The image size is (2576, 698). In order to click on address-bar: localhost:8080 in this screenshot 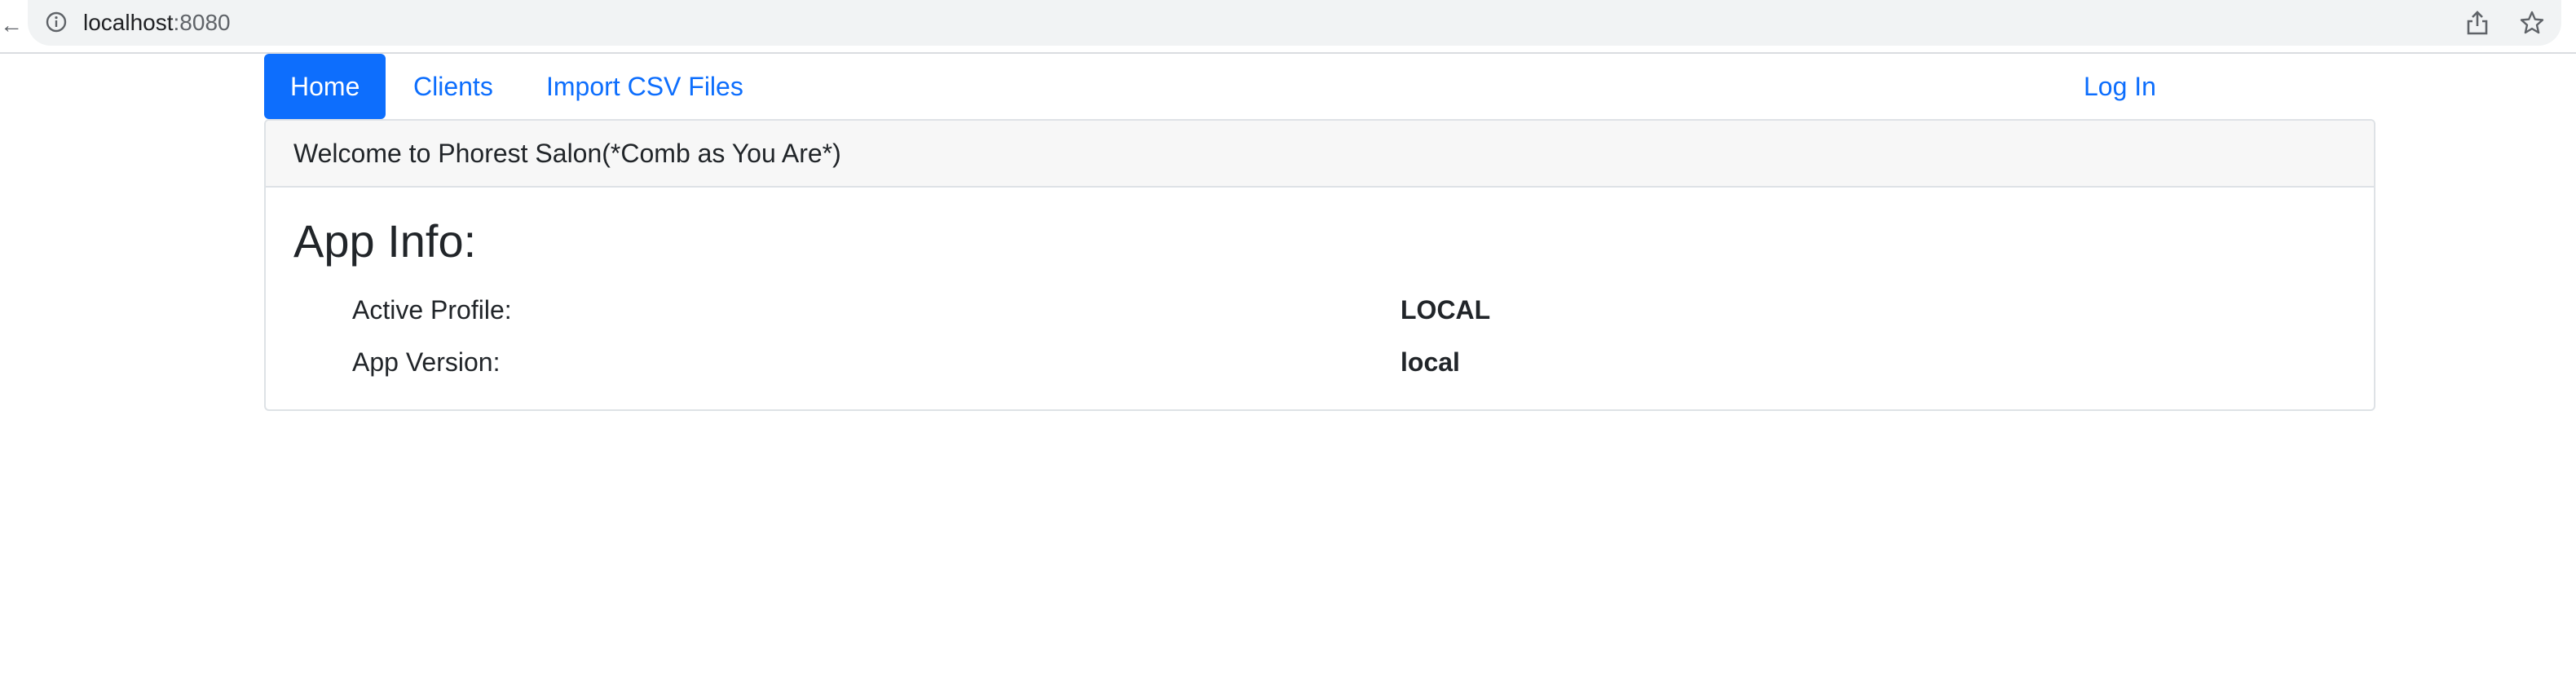, I will do `click(1294, 23)`.